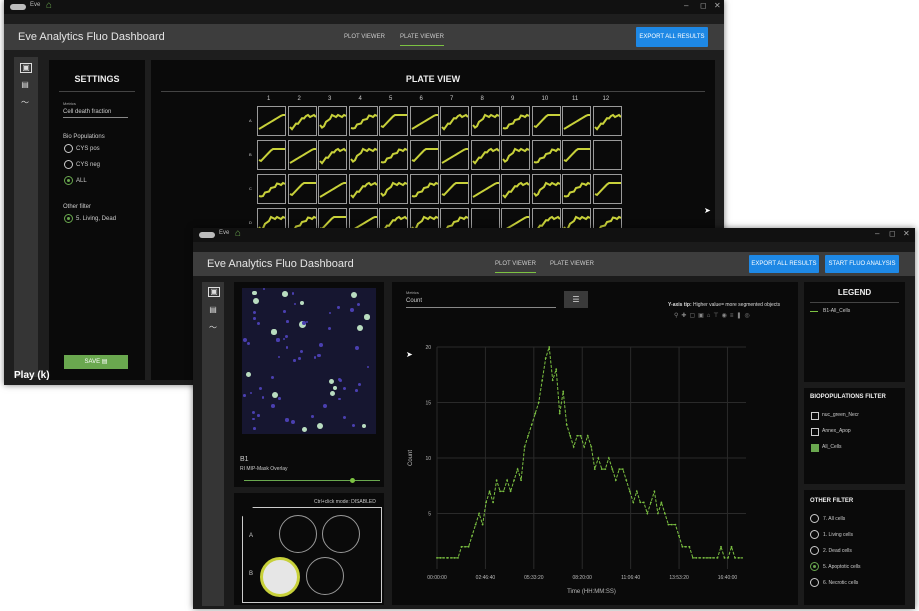 The height and width of the screenshot is (611, 919). I want to click on cell-nucleus-blue, so click(248, 344).